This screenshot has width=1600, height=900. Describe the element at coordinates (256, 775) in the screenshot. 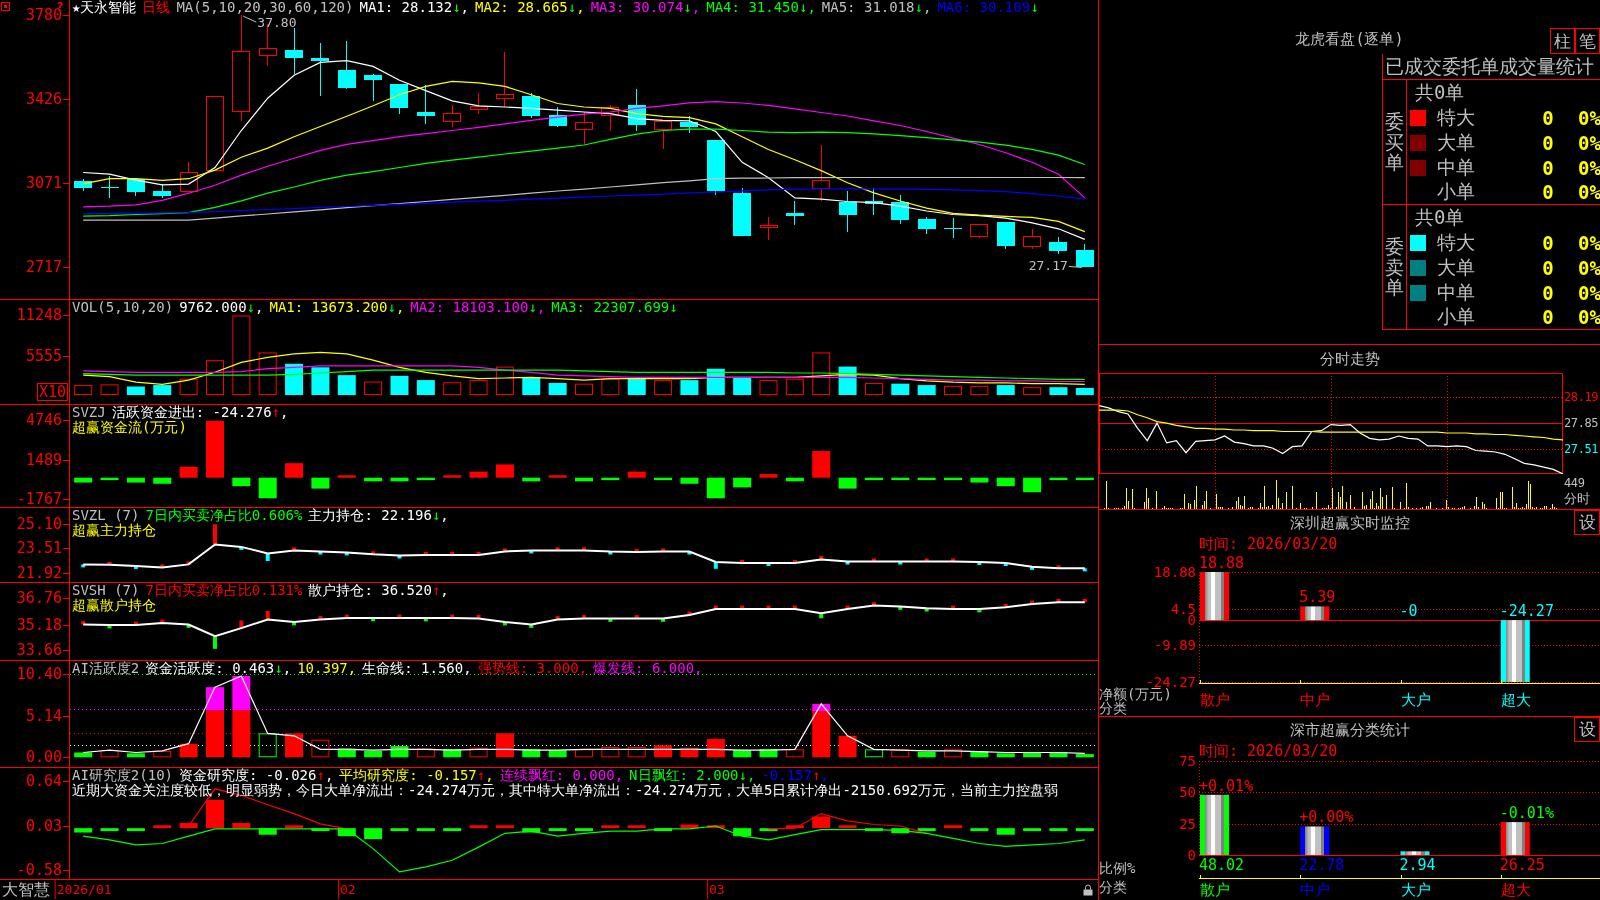

I see `legend-item: 资金研究度: -0.026↑,` at that location.